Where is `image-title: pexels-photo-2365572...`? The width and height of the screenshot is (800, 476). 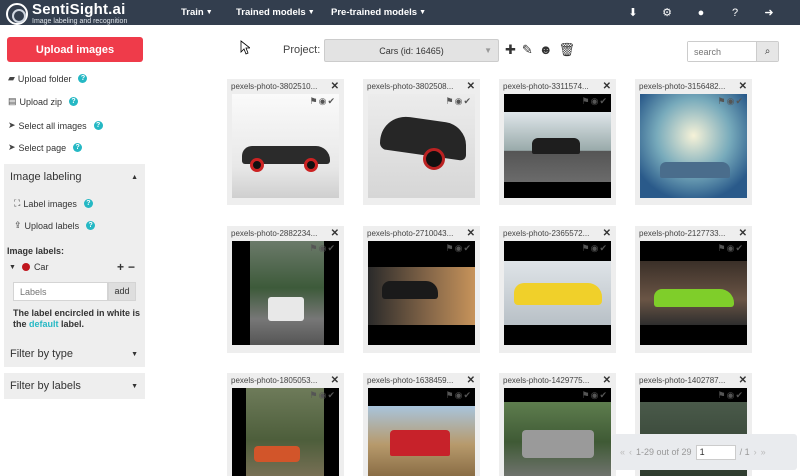
image-title: pexels-photo-2365572... is located at coordinates (546, 233).